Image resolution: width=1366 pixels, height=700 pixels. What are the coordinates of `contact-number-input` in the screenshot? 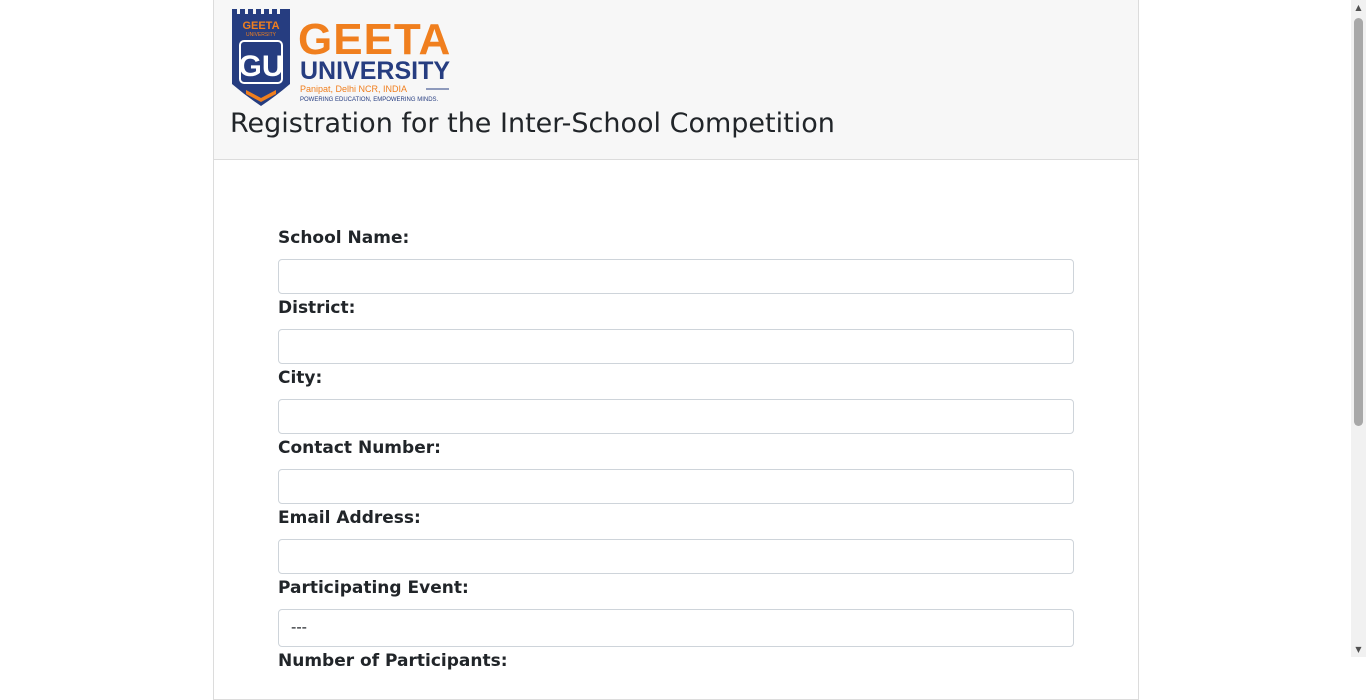 It's located at (676, 486).